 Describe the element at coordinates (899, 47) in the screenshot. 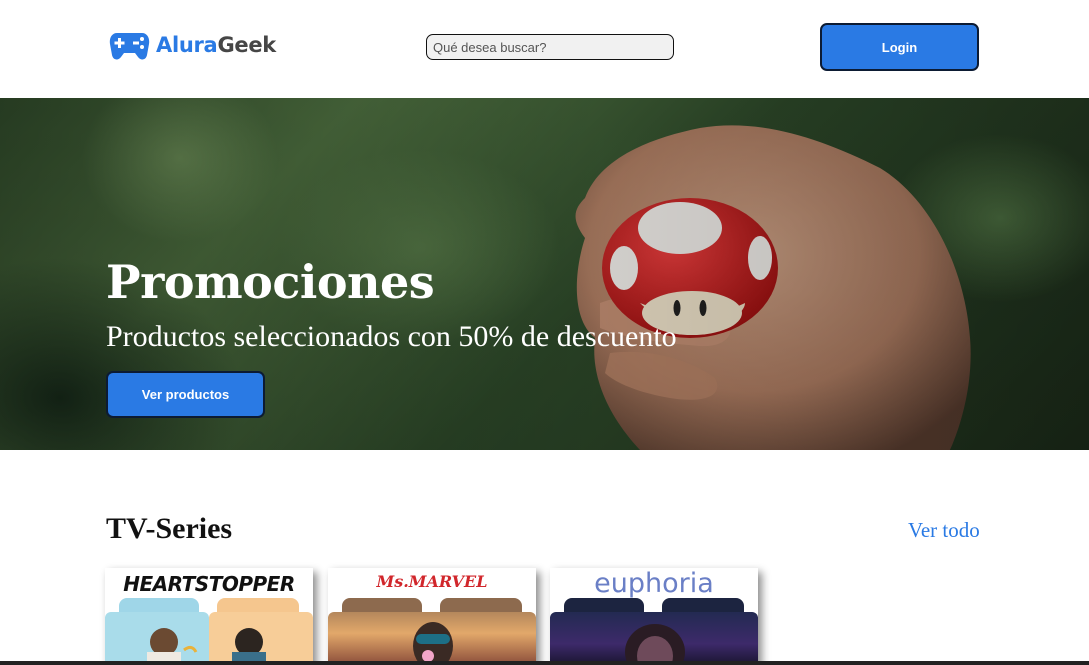

I see `login-button: Login` at that location.